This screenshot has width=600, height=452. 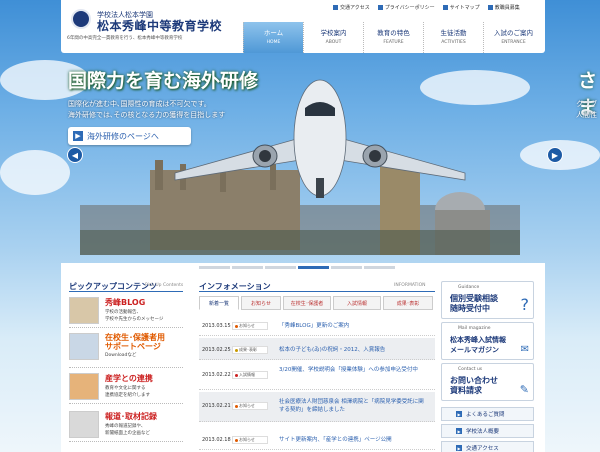 I want to click on slider-prev-button: ◀, so click(x=75, y=155).